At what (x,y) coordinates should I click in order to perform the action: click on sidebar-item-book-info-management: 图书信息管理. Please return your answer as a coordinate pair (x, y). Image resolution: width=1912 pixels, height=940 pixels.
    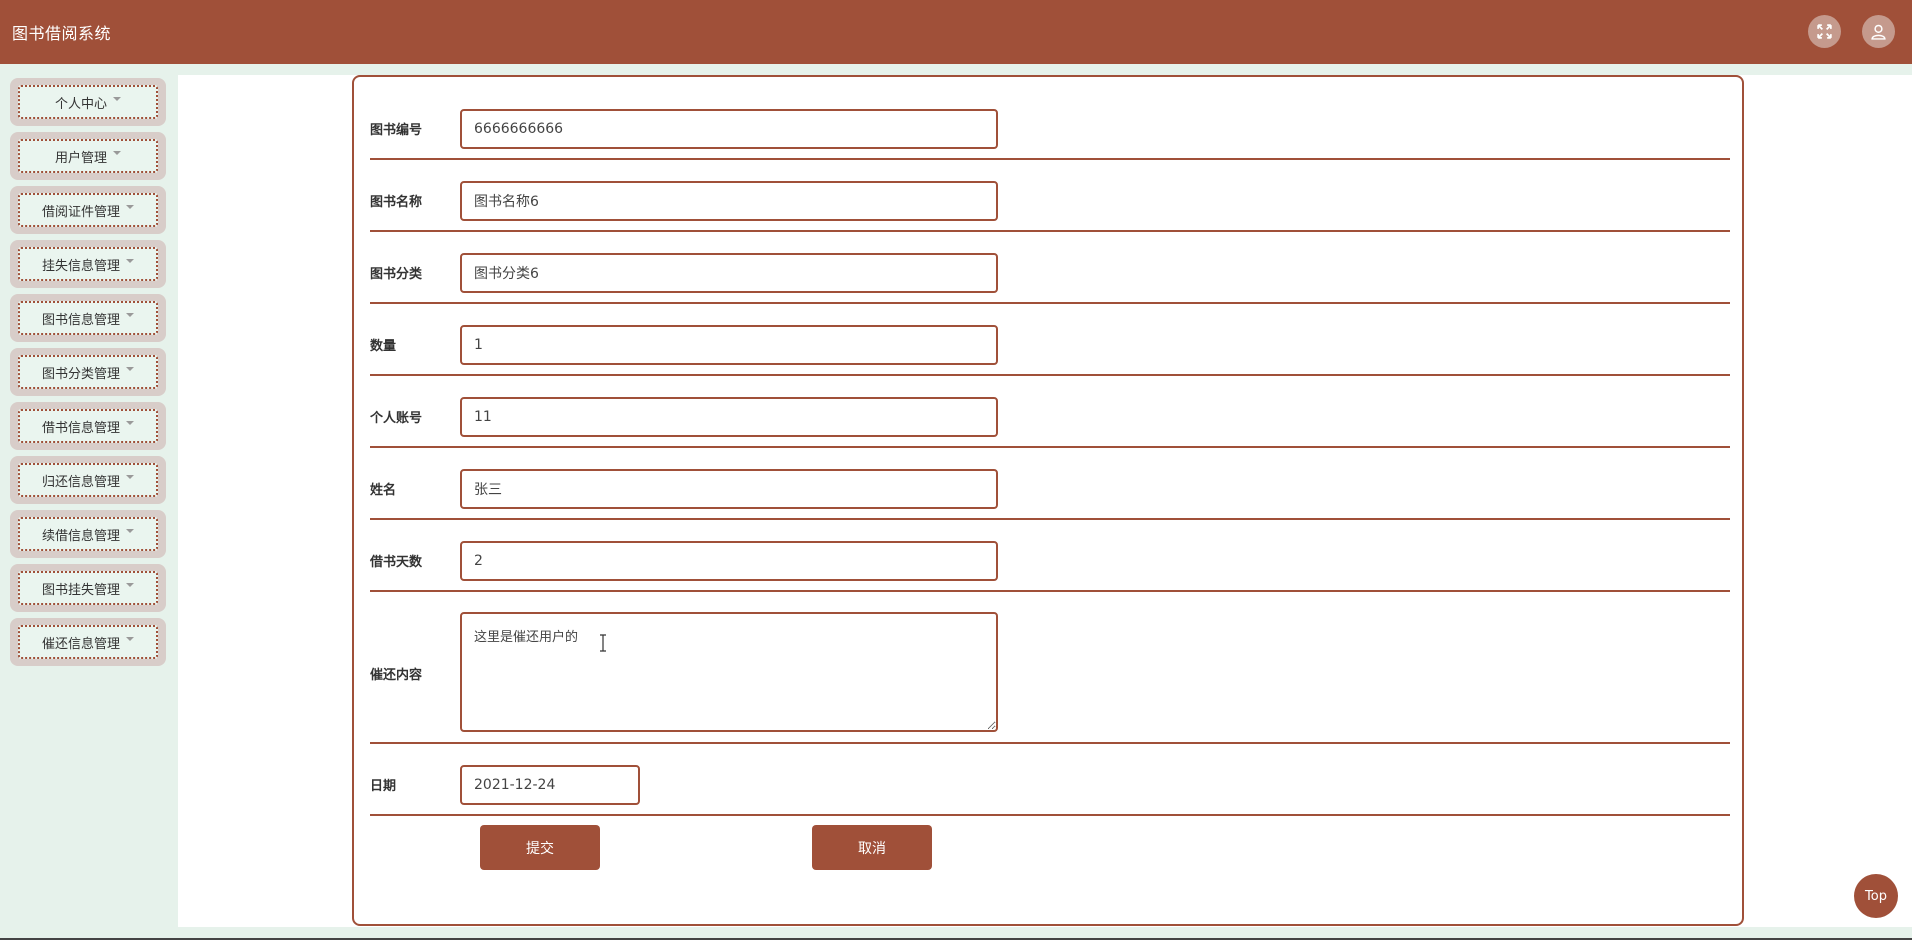
    Looking at the image, I should click on (88, 318).